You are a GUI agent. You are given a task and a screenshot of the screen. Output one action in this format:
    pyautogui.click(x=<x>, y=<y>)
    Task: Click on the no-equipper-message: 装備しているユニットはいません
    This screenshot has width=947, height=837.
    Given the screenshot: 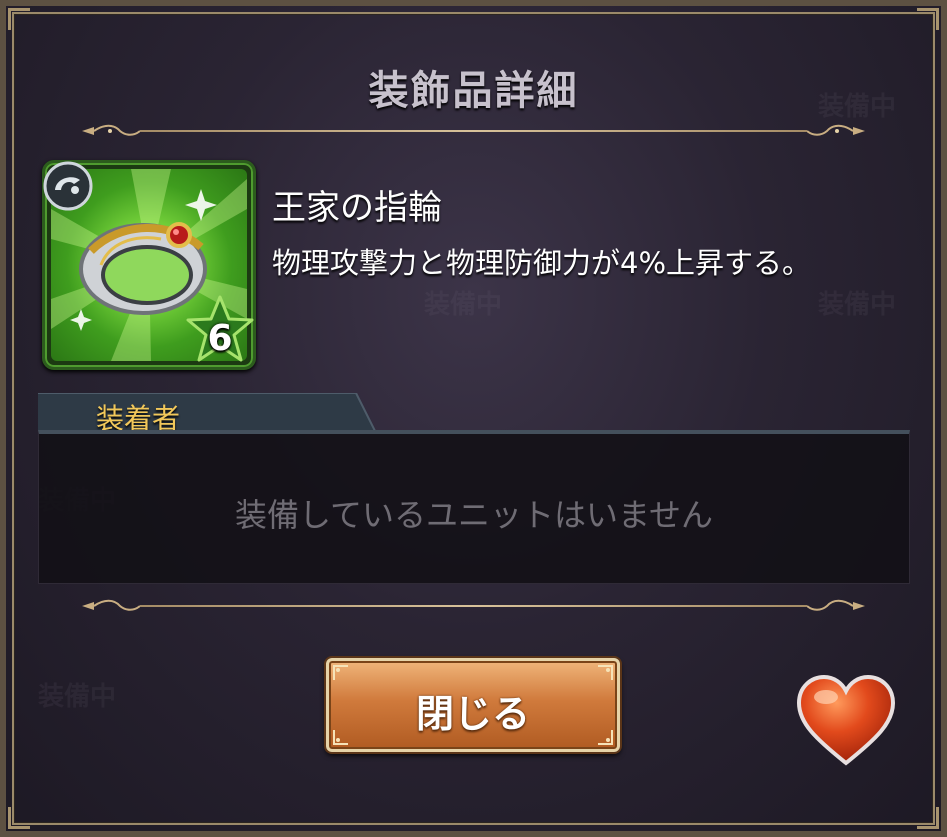 What is the action you would take?
    pyautogui.click(x=474, y=515)
    